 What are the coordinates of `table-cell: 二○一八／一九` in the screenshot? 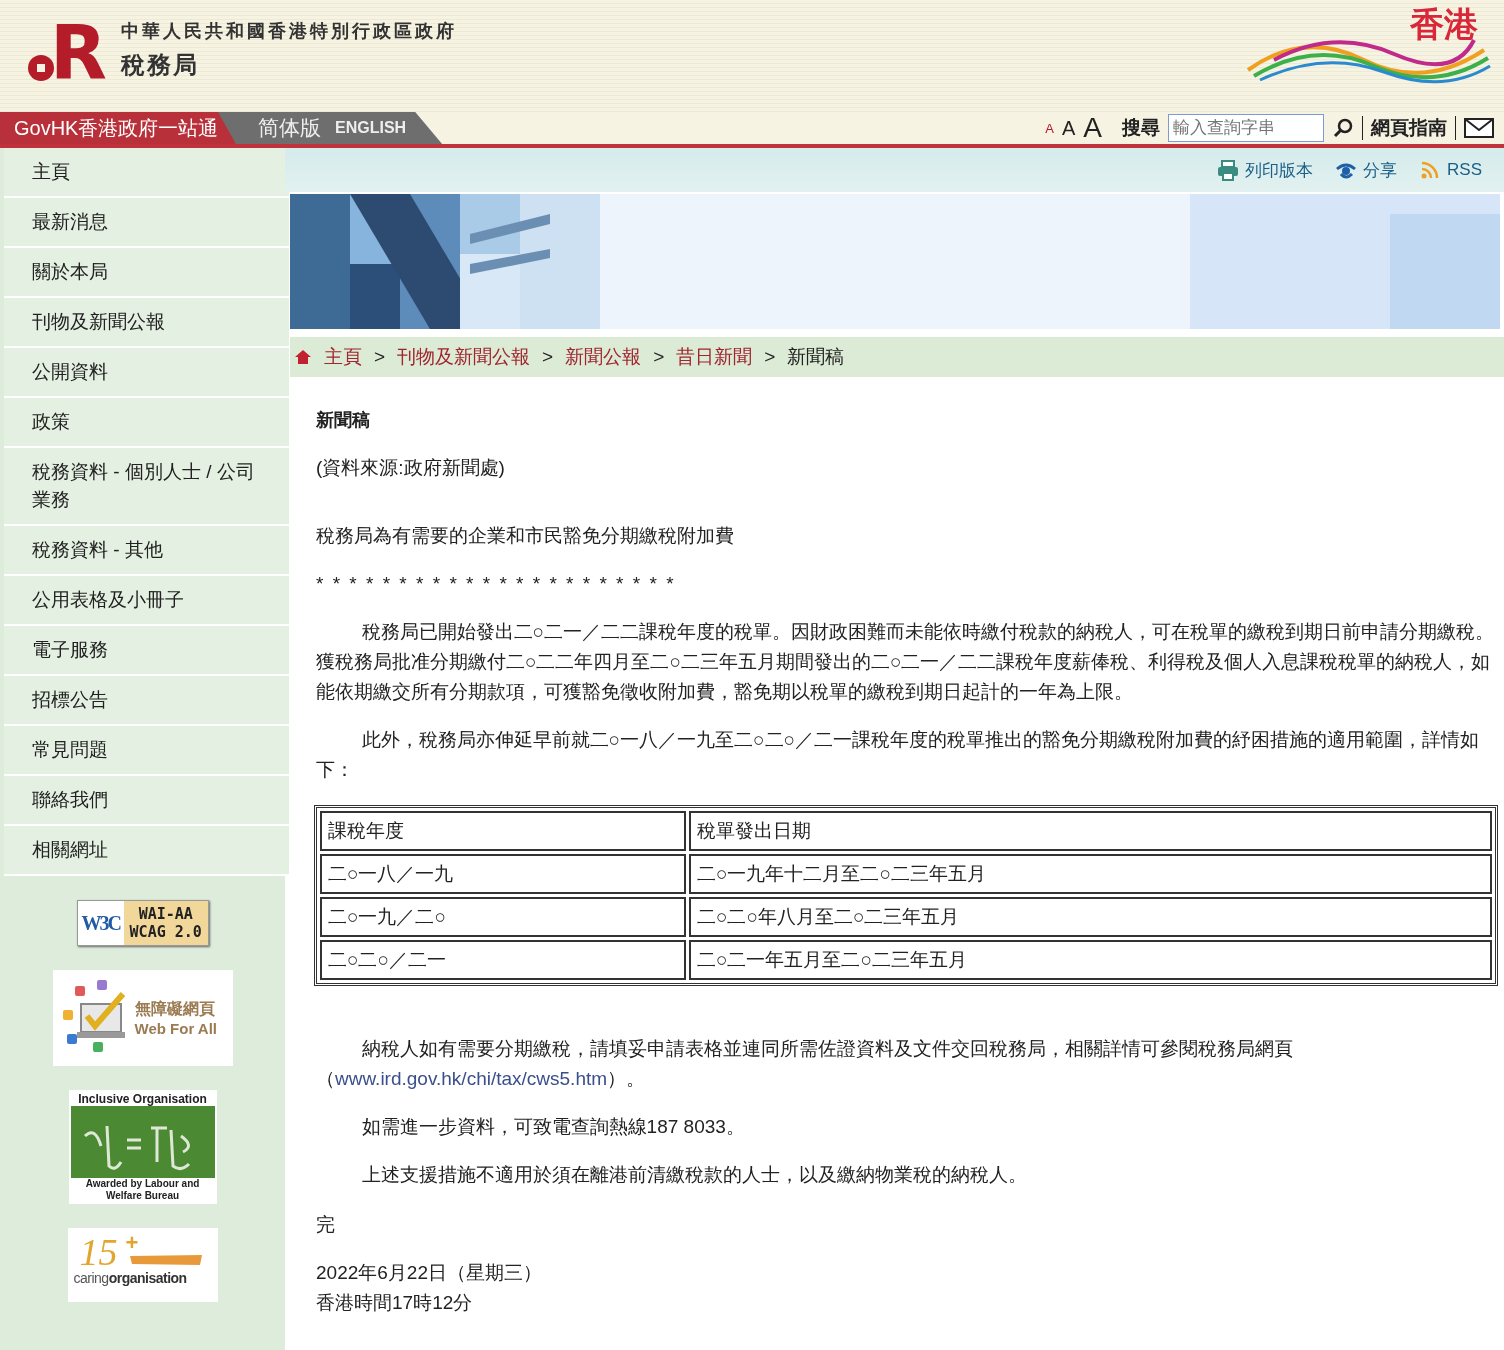 It's located at (503, 874).